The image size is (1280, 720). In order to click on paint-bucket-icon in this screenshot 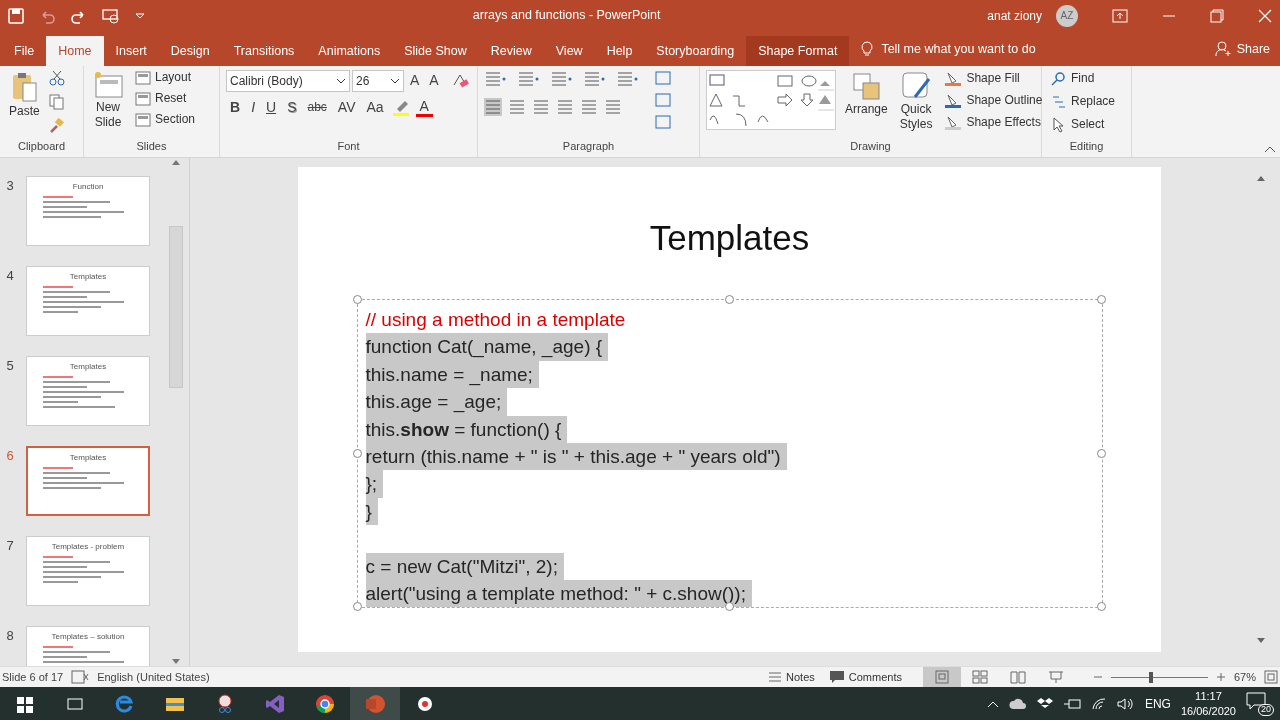, I will do `click(953, 79)`.